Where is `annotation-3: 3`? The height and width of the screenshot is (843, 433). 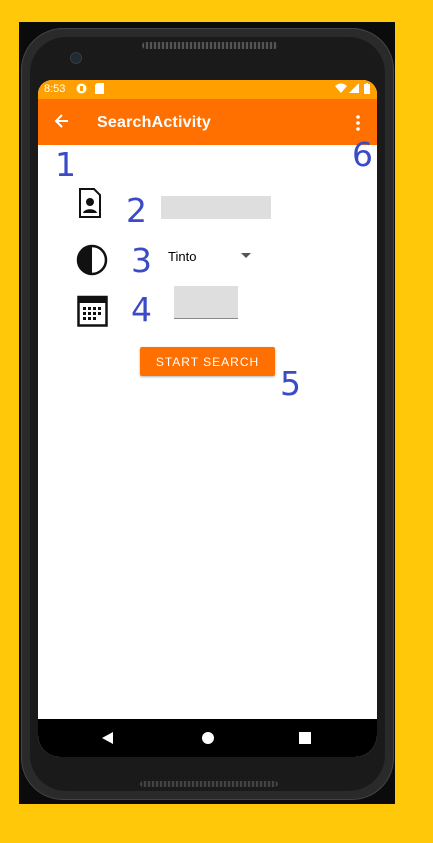
annotation-3: 3 is located at coordinates (141, 260).